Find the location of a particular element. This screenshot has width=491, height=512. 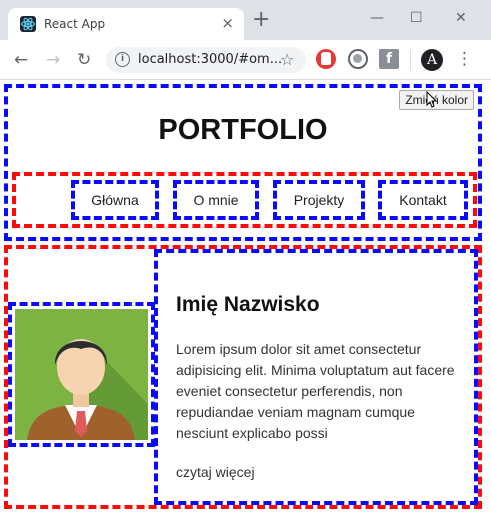

browser-tab: React App × is located at coordinates (126, 24).